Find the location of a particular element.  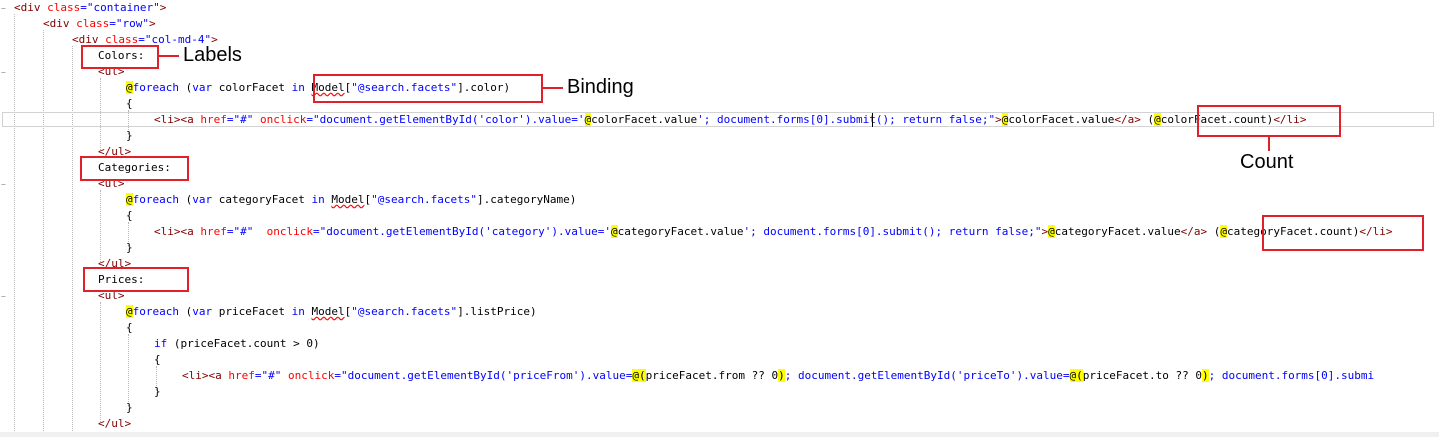

code-token: colorFacet.value is located at coordinates (1061, 119).